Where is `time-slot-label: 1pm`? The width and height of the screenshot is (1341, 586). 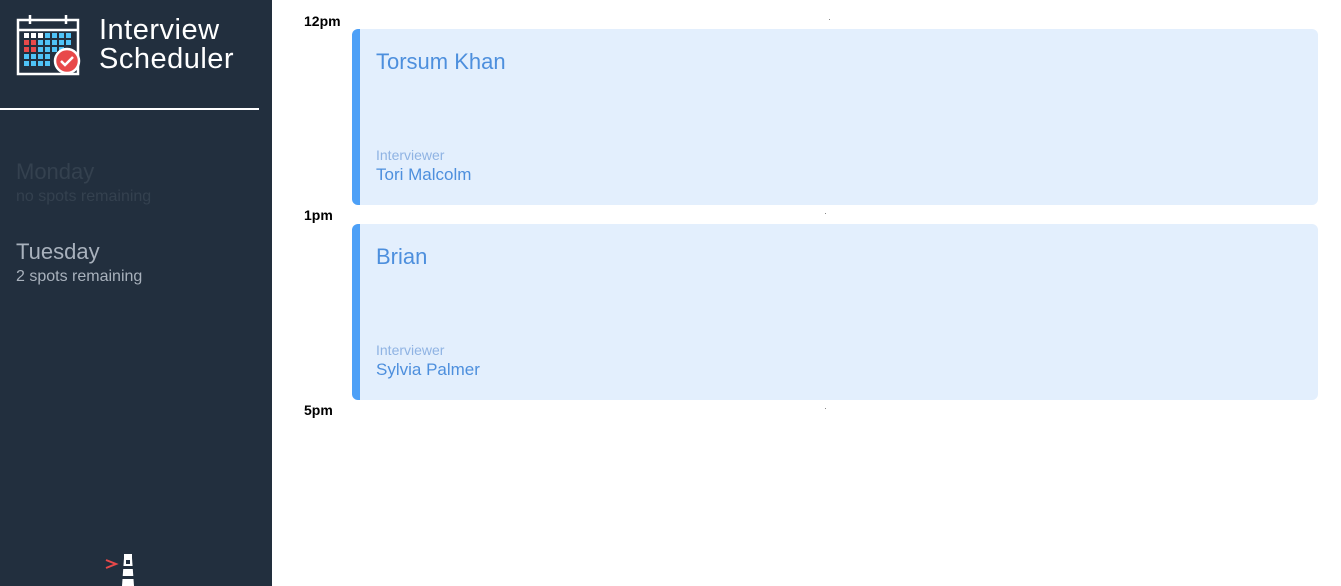 time-slot-label: 1pm is located at coordinates (318, 215).